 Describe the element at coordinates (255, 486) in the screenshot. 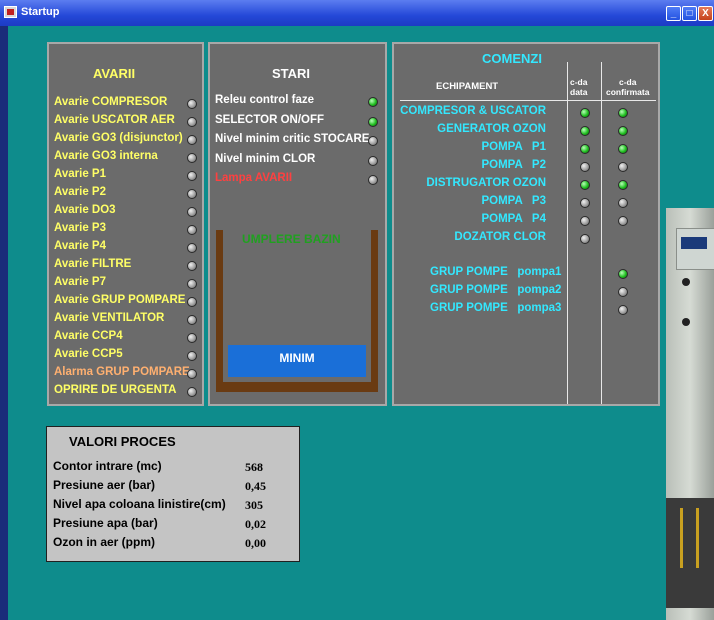

I see `process-value: 0,45` at that location.